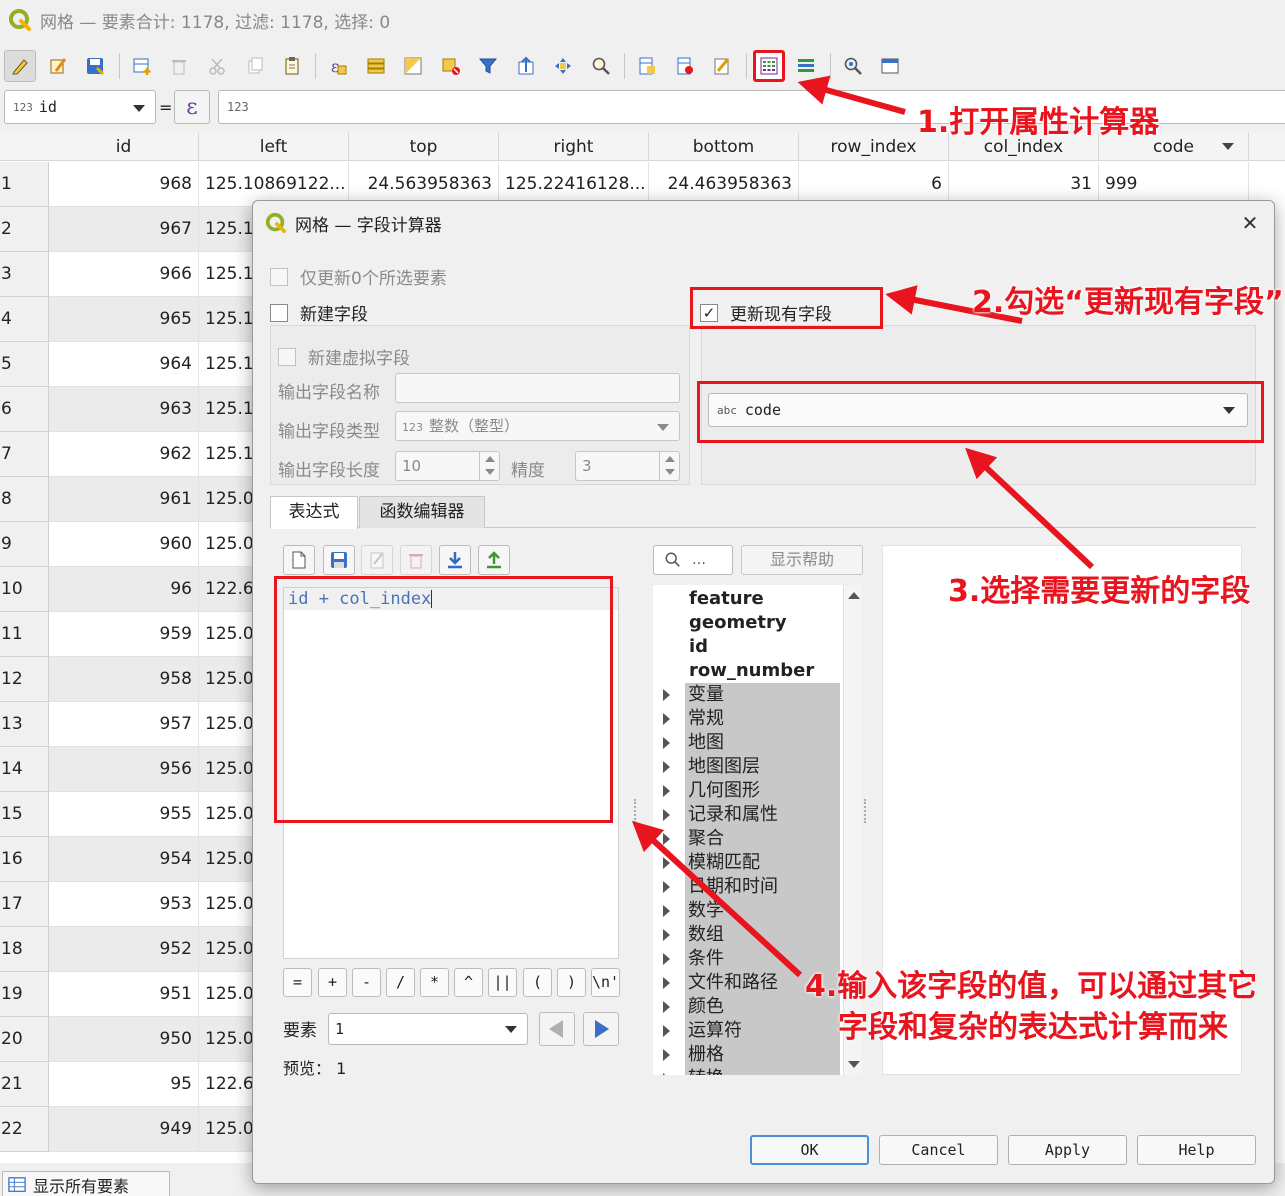  What do you see at coordinates (751, 719) in the screenshot?
I see `function-group: 常规` at bounding box center [751, 719].